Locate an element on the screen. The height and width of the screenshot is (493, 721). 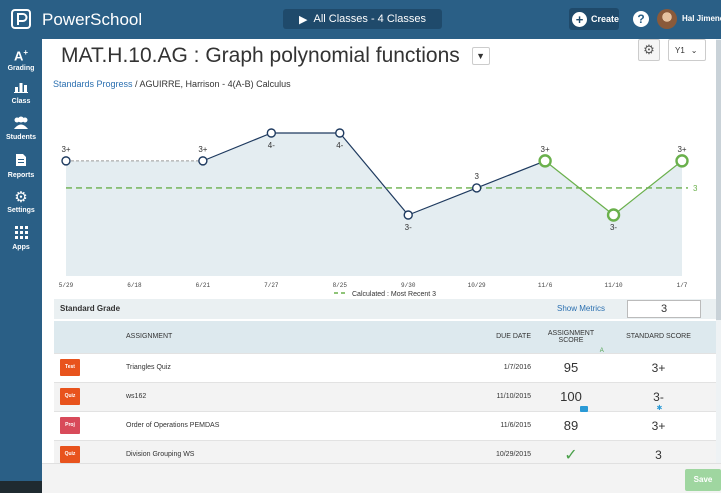
column-header-category is located at coordinates (87, 337).